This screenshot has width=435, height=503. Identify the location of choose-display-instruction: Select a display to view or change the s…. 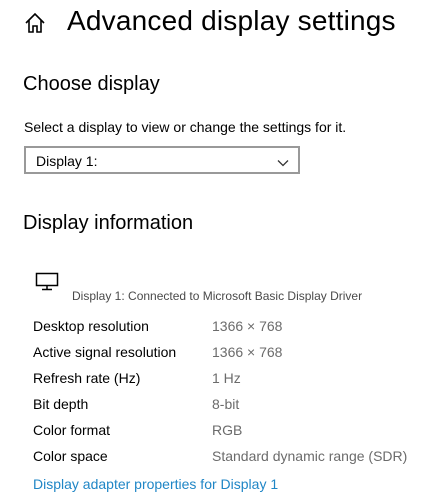
(185, 127).